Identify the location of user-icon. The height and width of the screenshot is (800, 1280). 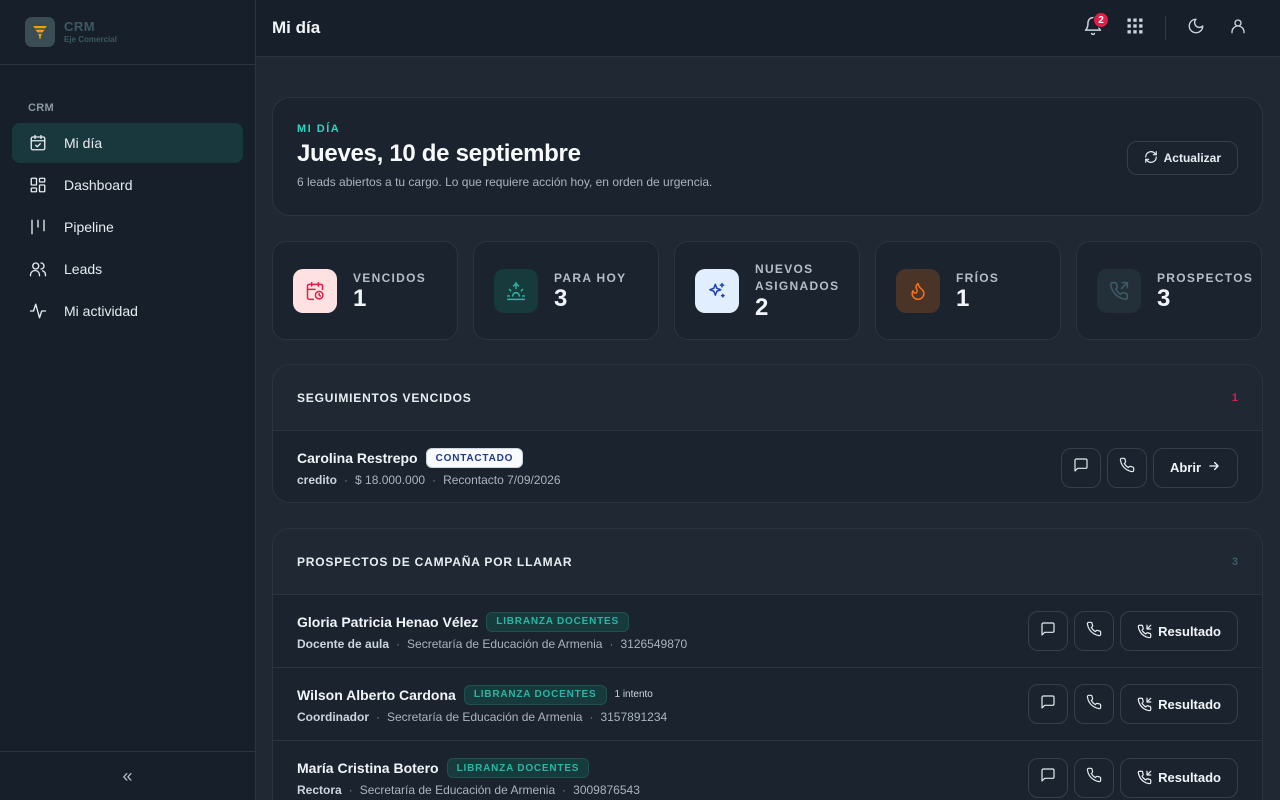
(1238, 28).